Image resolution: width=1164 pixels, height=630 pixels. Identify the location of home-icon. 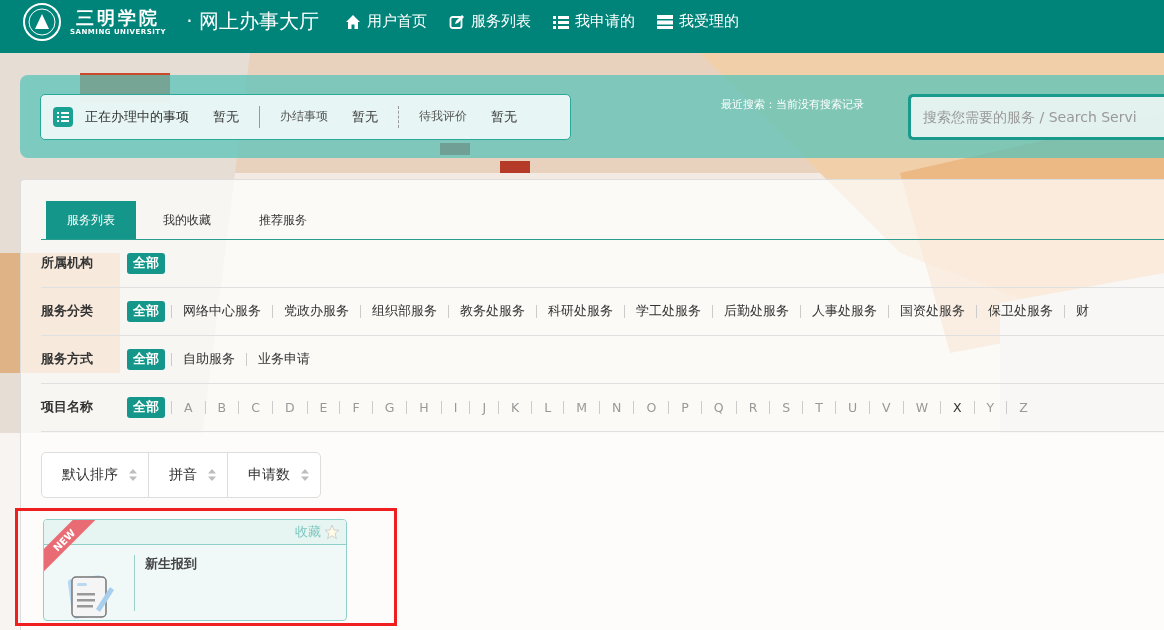
(352, 21).